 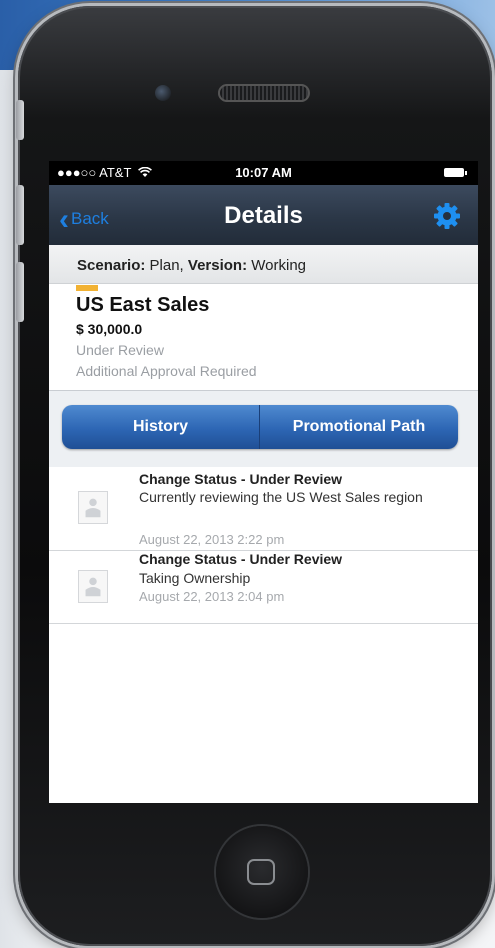 I want to click on version-value: Working, so click(x=279, y=265).